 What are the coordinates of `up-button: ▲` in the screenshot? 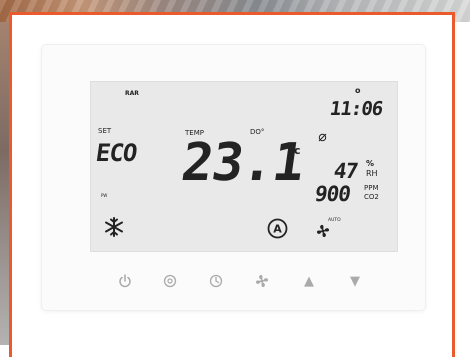 It's located at (309, 281).